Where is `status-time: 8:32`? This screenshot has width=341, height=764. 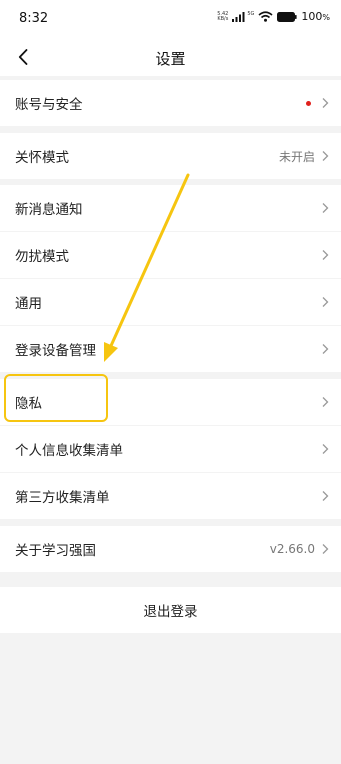
status-time: 8:32 is located at coordinates (34, 18).